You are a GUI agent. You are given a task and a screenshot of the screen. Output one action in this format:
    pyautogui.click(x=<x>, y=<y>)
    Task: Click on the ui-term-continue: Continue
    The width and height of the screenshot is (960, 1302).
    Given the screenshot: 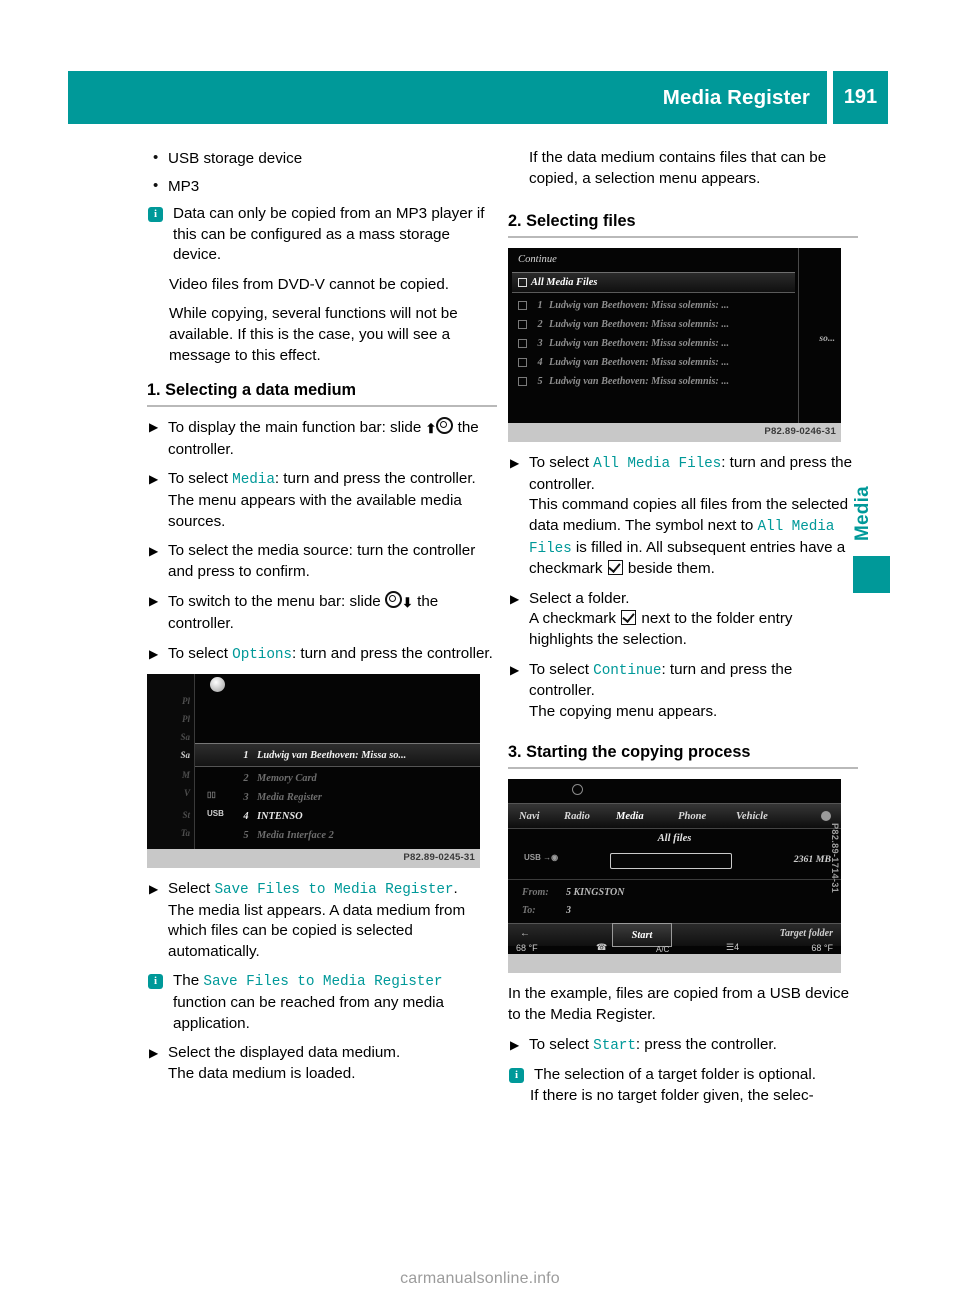 What is the action you would take?
    pyautogui.click(x=627, y=670)
    